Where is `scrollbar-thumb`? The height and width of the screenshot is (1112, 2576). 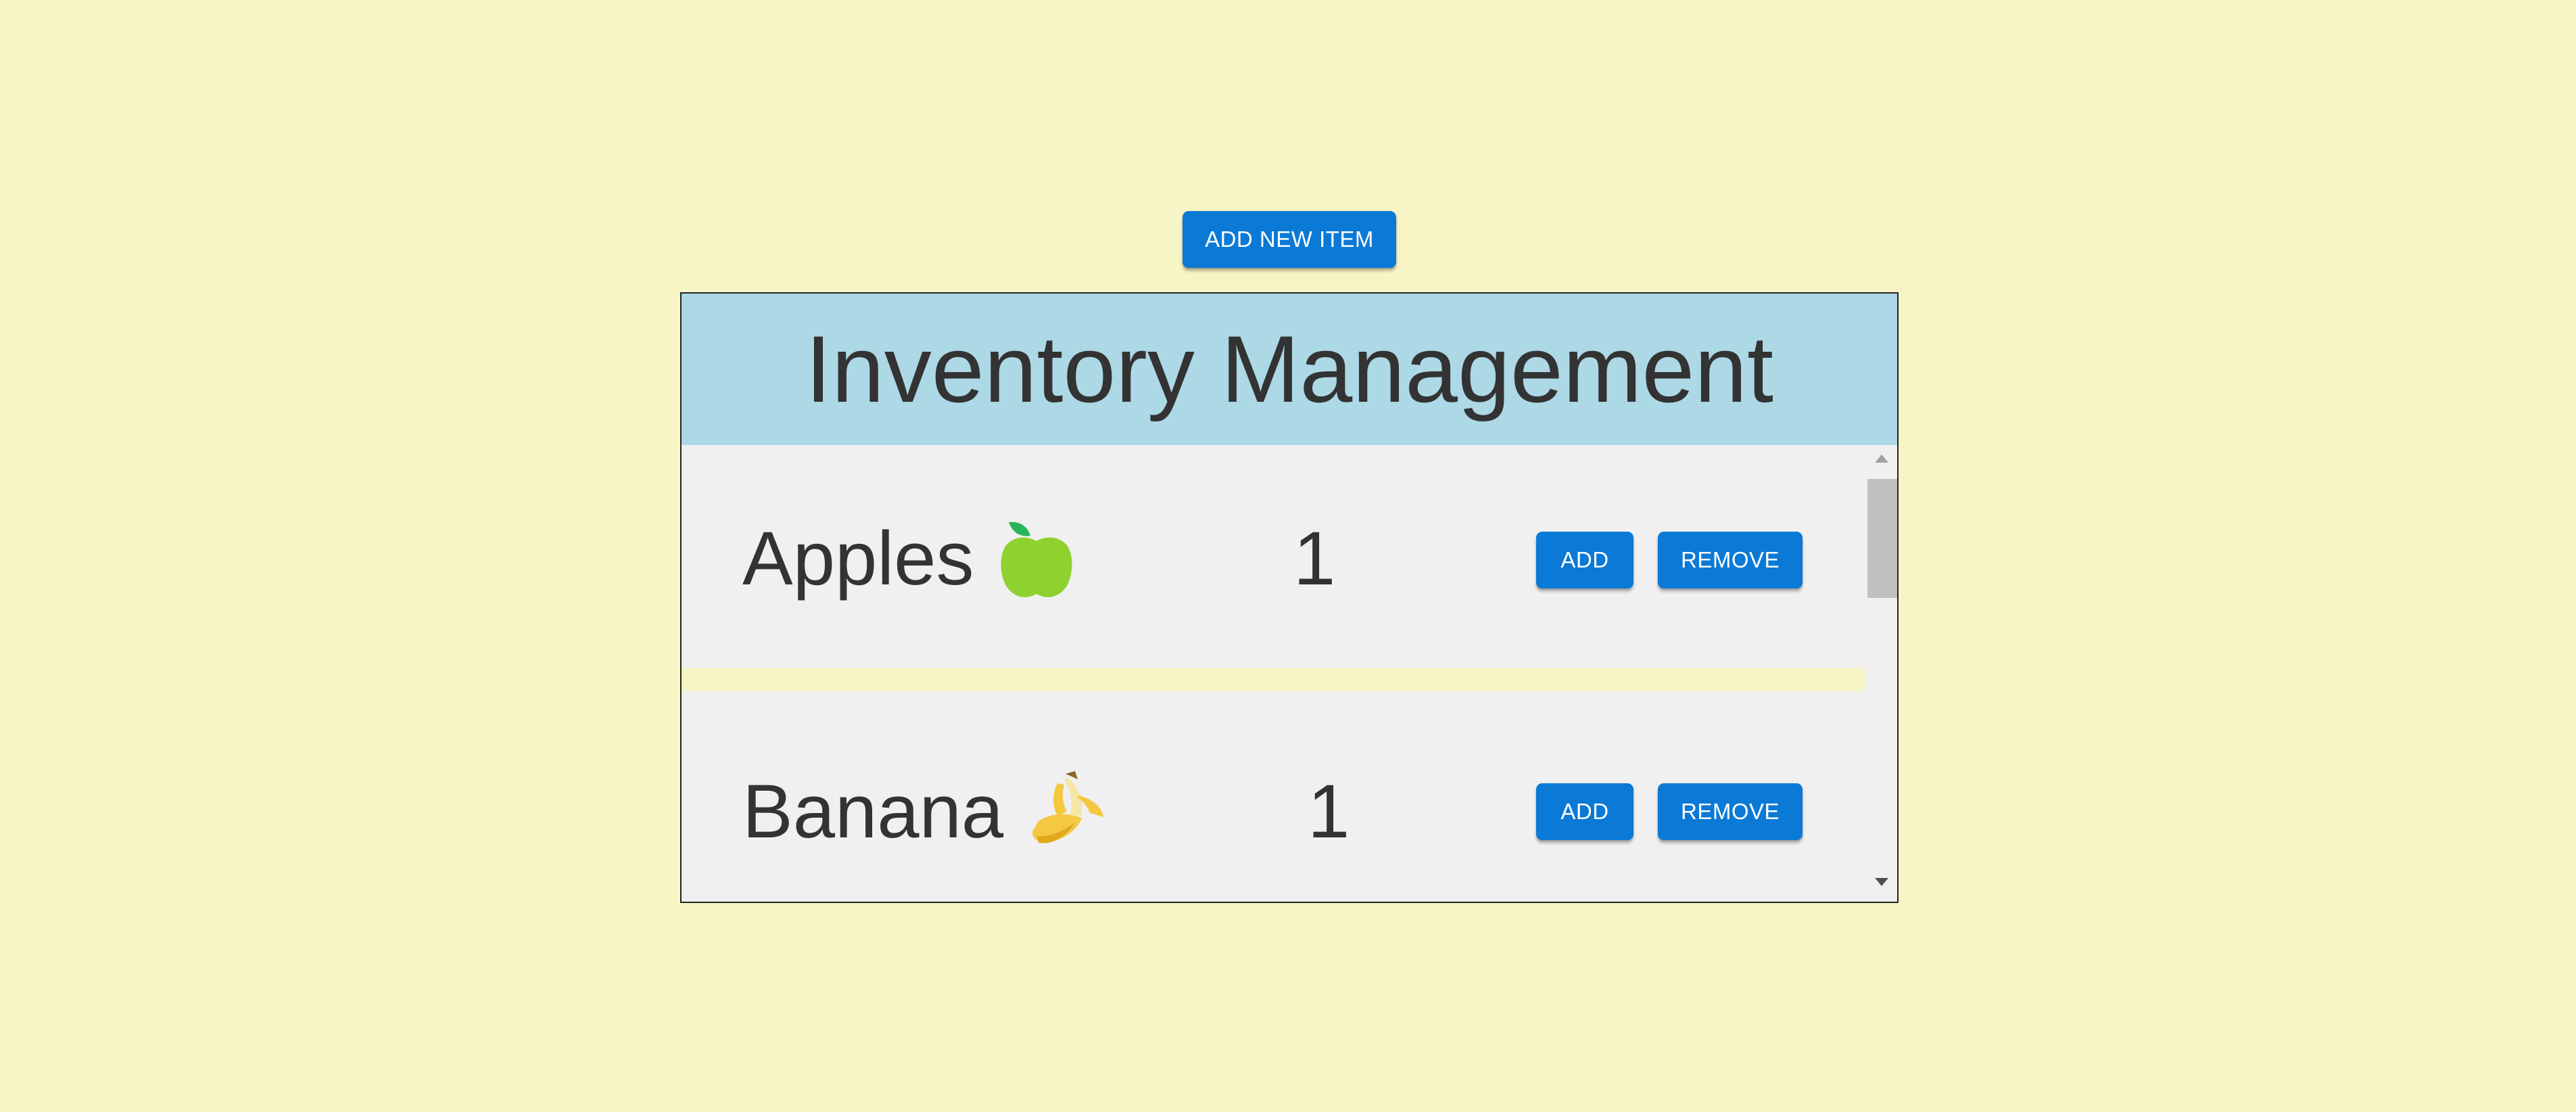 scrollbar-thumb is located at coordinates (1882, 538).